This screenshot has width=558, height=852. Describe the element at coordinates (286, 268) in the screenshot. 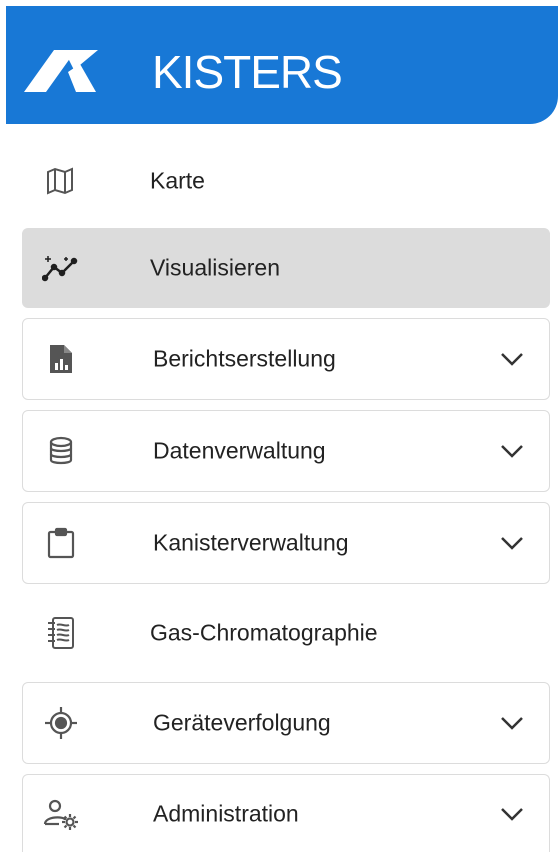

I see `nav-item-visualisieren: Visualisieren` at that location.